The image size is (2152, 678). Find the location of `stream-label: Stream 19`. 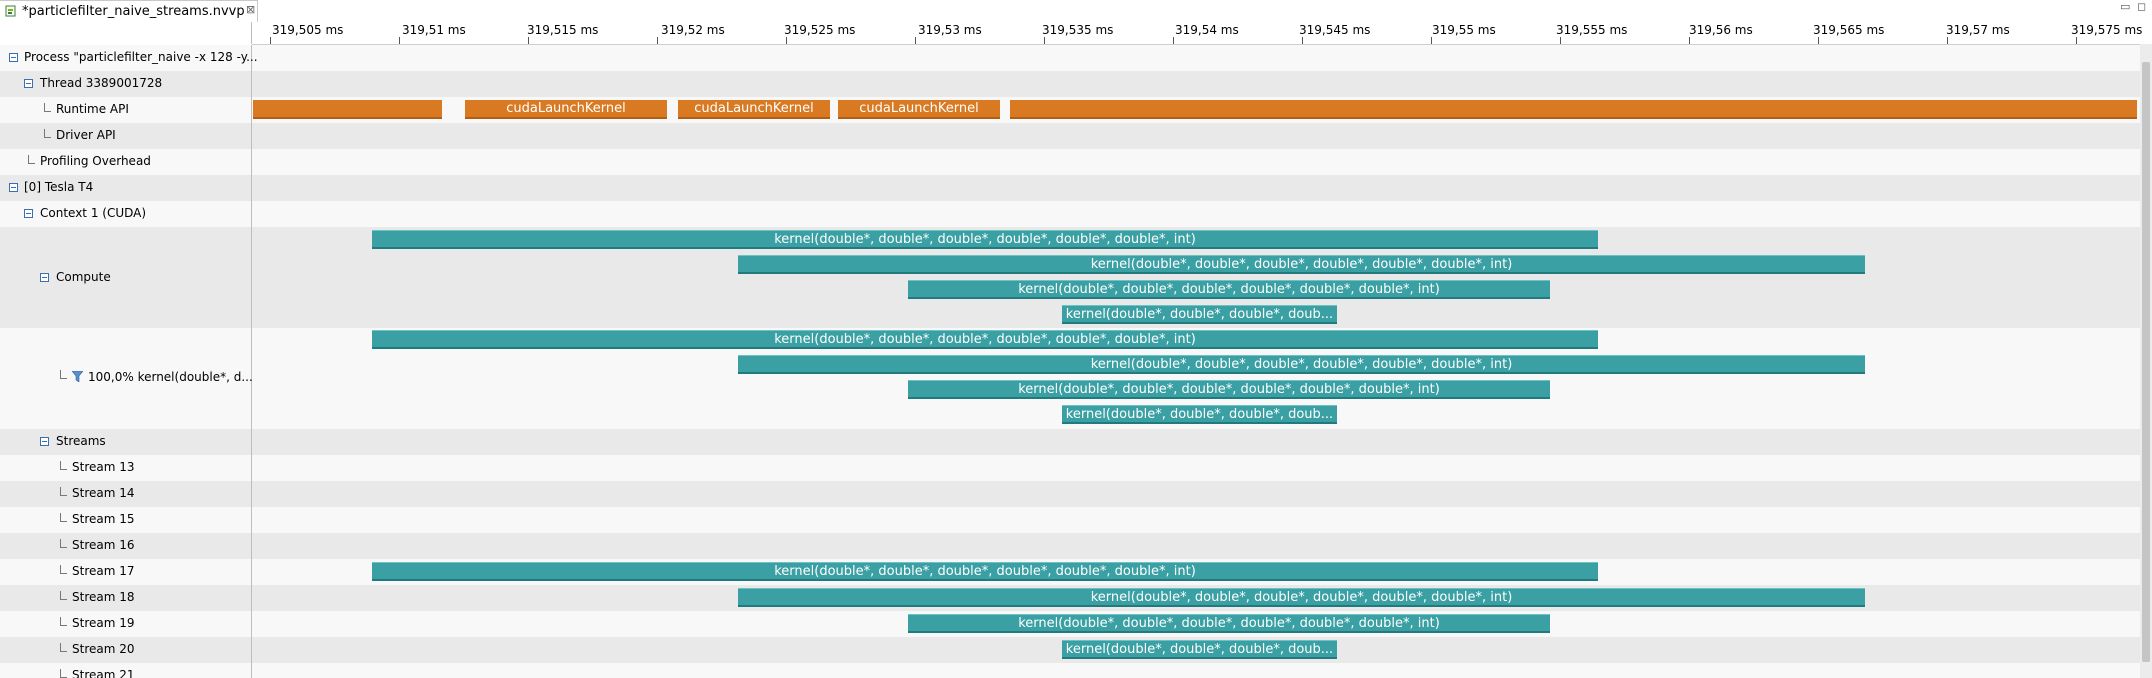

stream-label: Stream 19 is located at coordinates (103, 623).